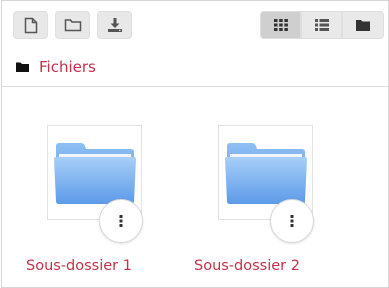 The width and height of the screenshot is (389, 288). I want to click on folder-icon, so click(22, 67).